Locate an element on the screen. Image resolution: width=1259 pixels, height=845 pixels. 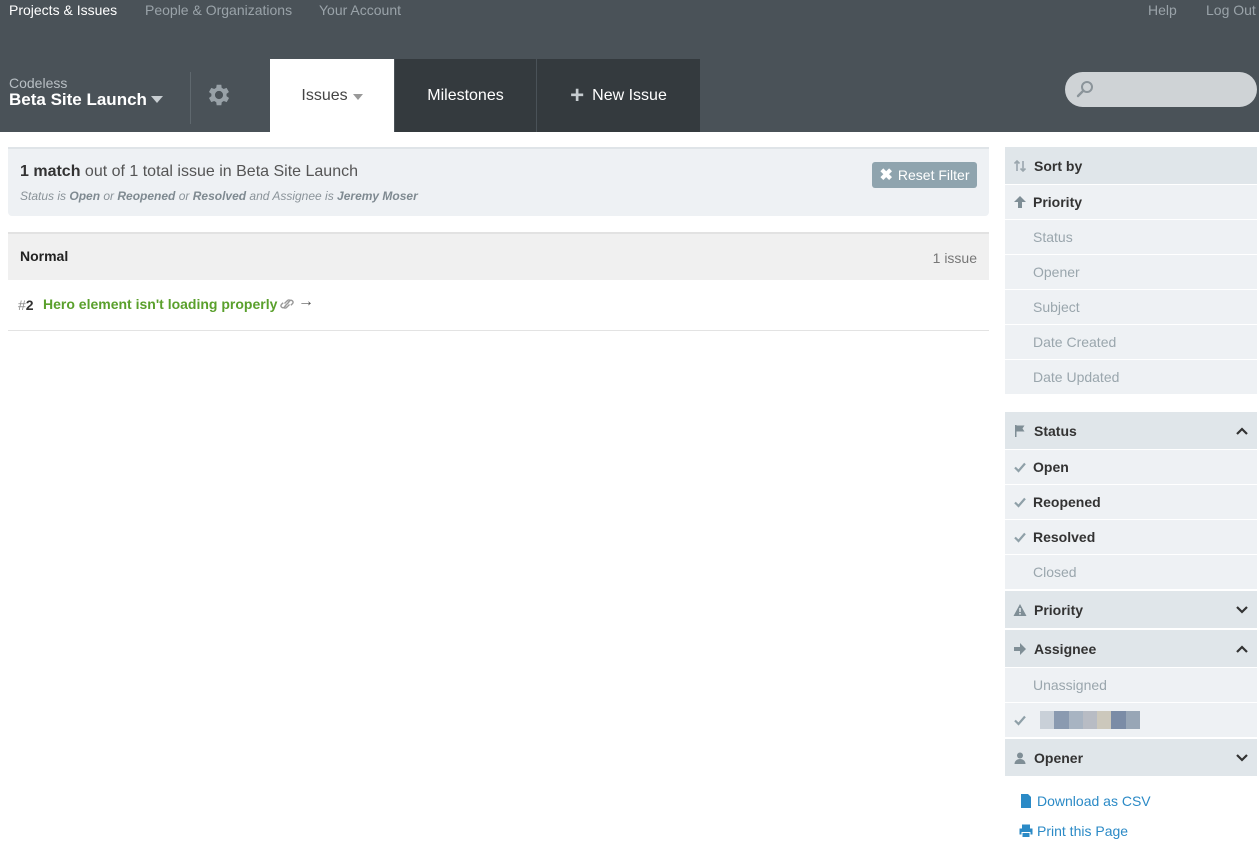
filter-desc-value: Reopened is located at coordinates (146, 196).